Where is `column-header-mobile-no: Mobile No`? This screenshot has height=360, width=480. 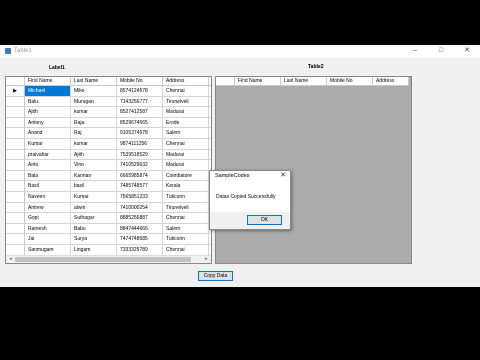 column-header-mobile-no: Mobile No is located at coordinates (350, 81).